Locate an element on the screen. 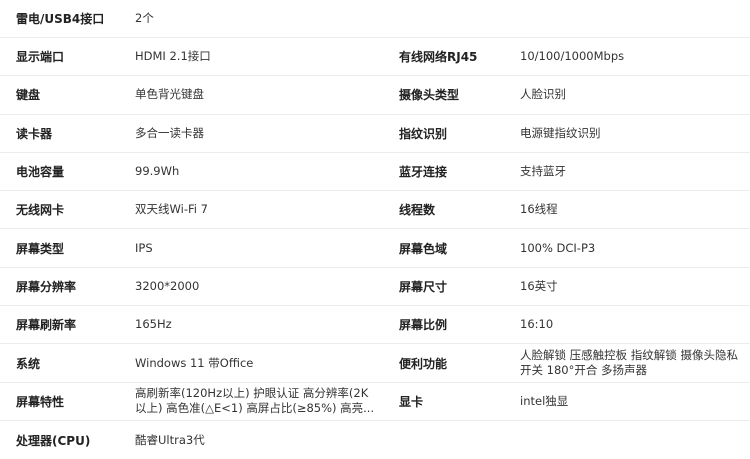 The width and height of the screenshot is (750, 459). spec-row: 无线网卡 双天线Wi-Fi 7 线程数 16线程 is located at coordinates (375, 210).